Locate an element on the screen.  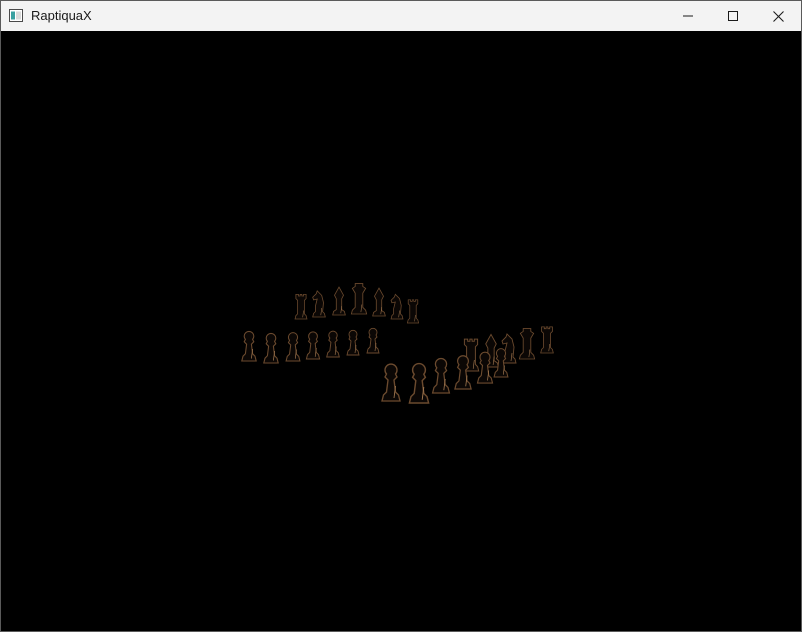
title-bar: RaptiquaX is located at coordinates (401, 16).